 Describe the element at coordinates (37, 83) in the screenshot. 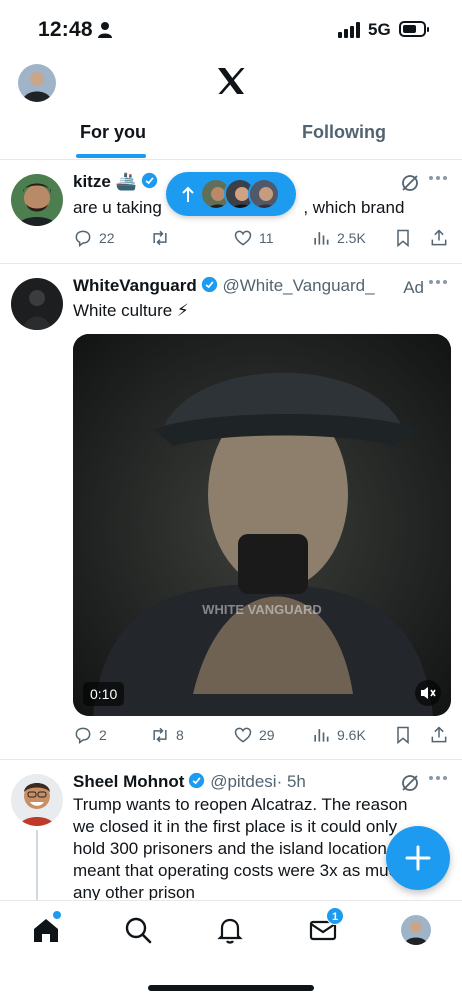

I see `profile-avatar` at that location.